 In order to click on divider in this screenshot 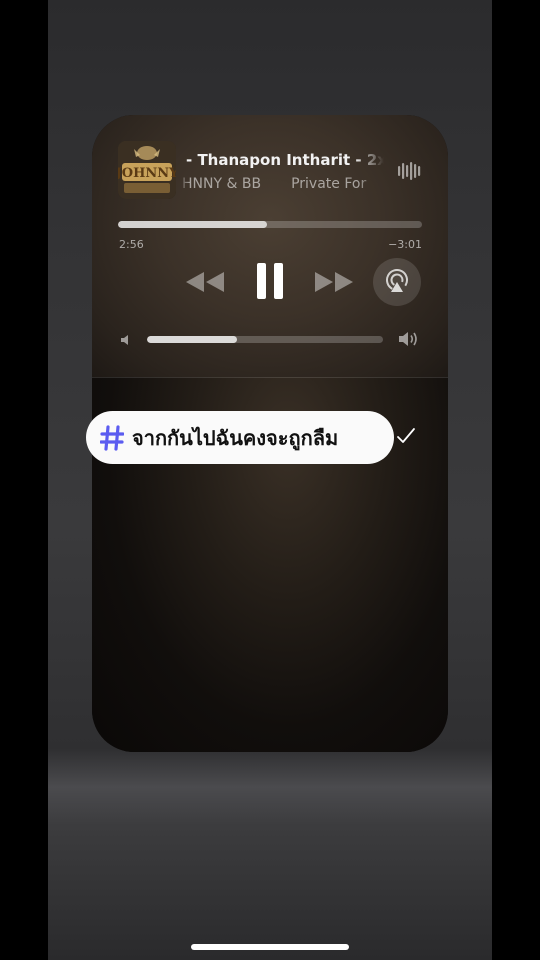, I will do `click(270, 377)`.